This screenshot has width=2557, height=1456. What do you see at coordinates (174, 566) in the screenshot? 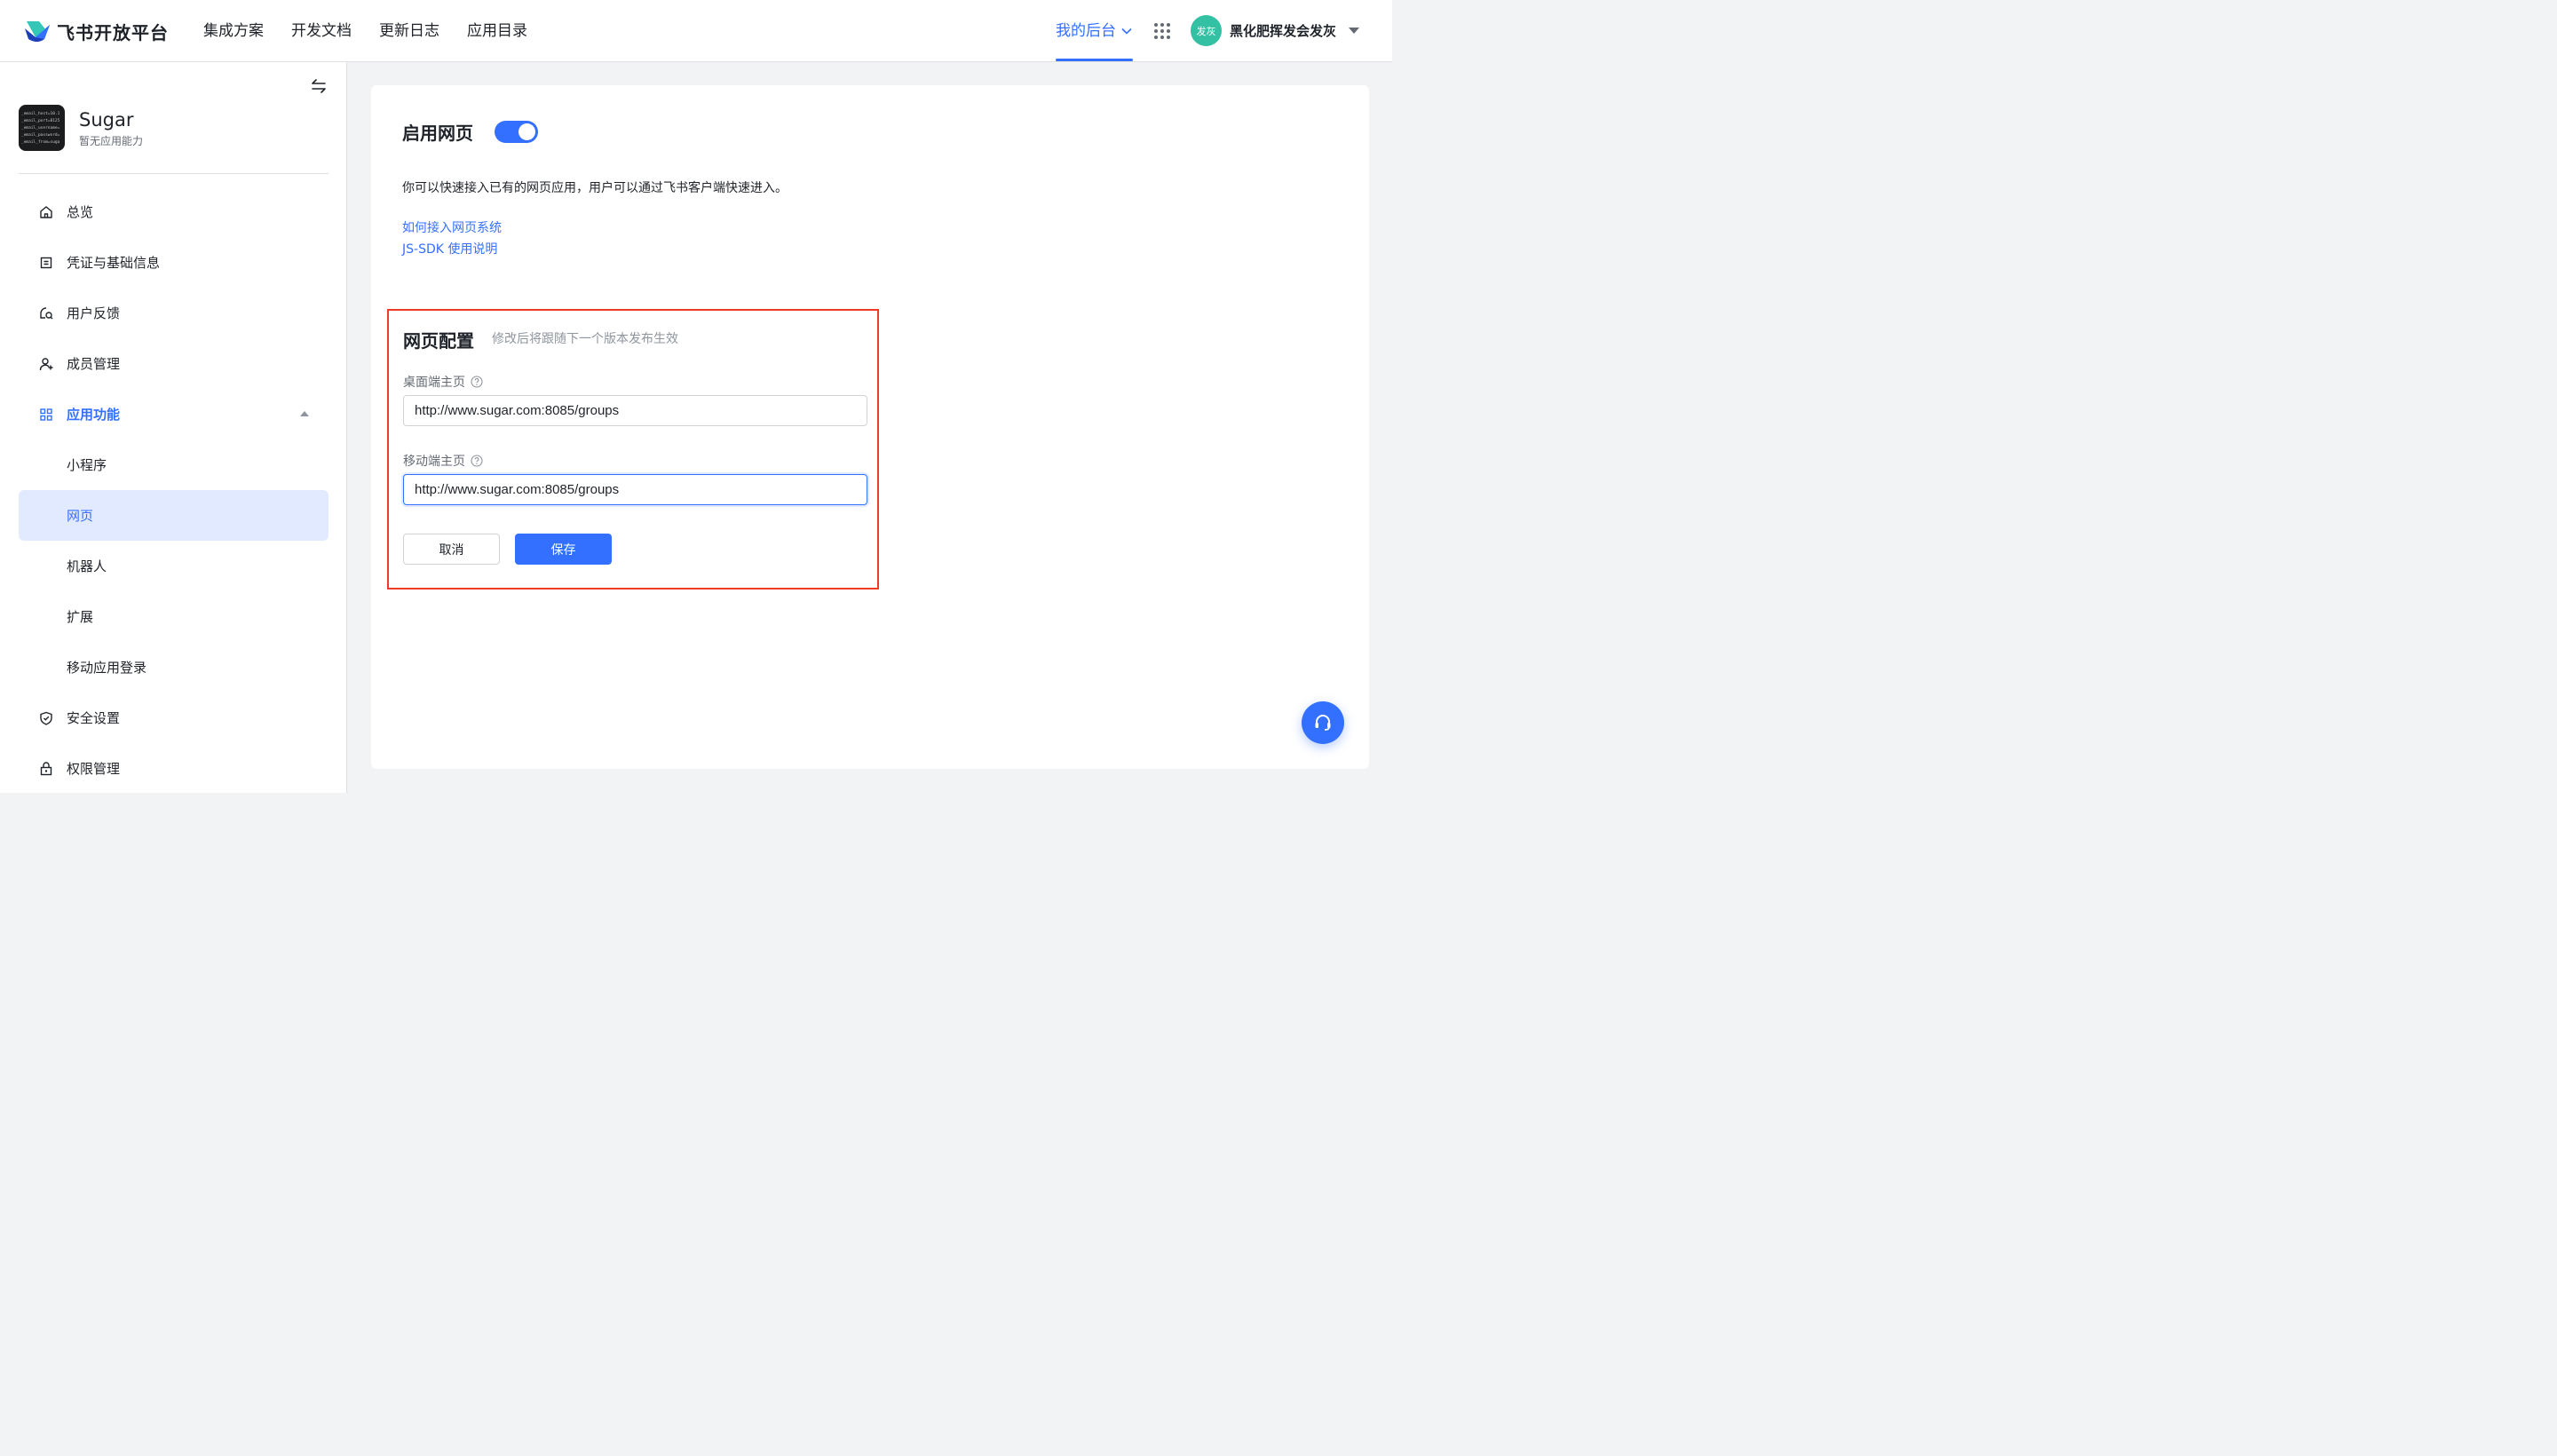
I see `sidebar-item-bot: 机器人` at bounding box center [174, 566].